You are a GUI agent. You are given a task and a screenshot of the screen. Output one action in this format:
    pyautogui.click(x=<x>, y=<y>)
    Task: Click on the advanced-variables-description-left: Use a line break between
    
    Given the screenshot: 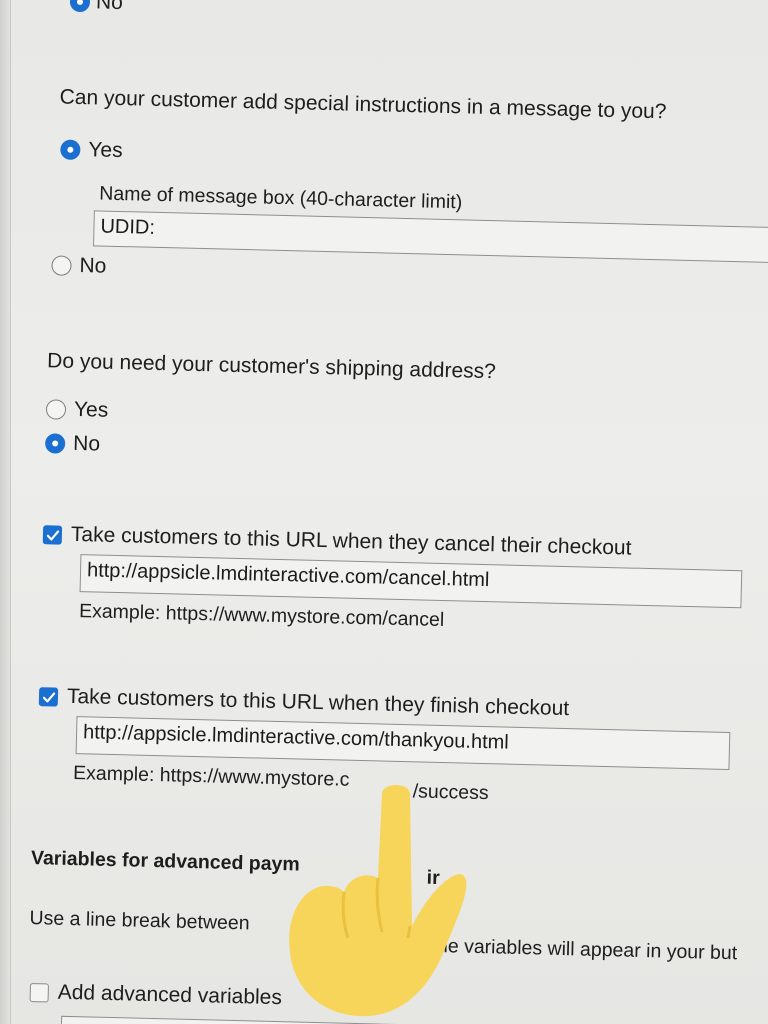 What is the action you would take?
    pyautogui.click(x=139, y=921)
    